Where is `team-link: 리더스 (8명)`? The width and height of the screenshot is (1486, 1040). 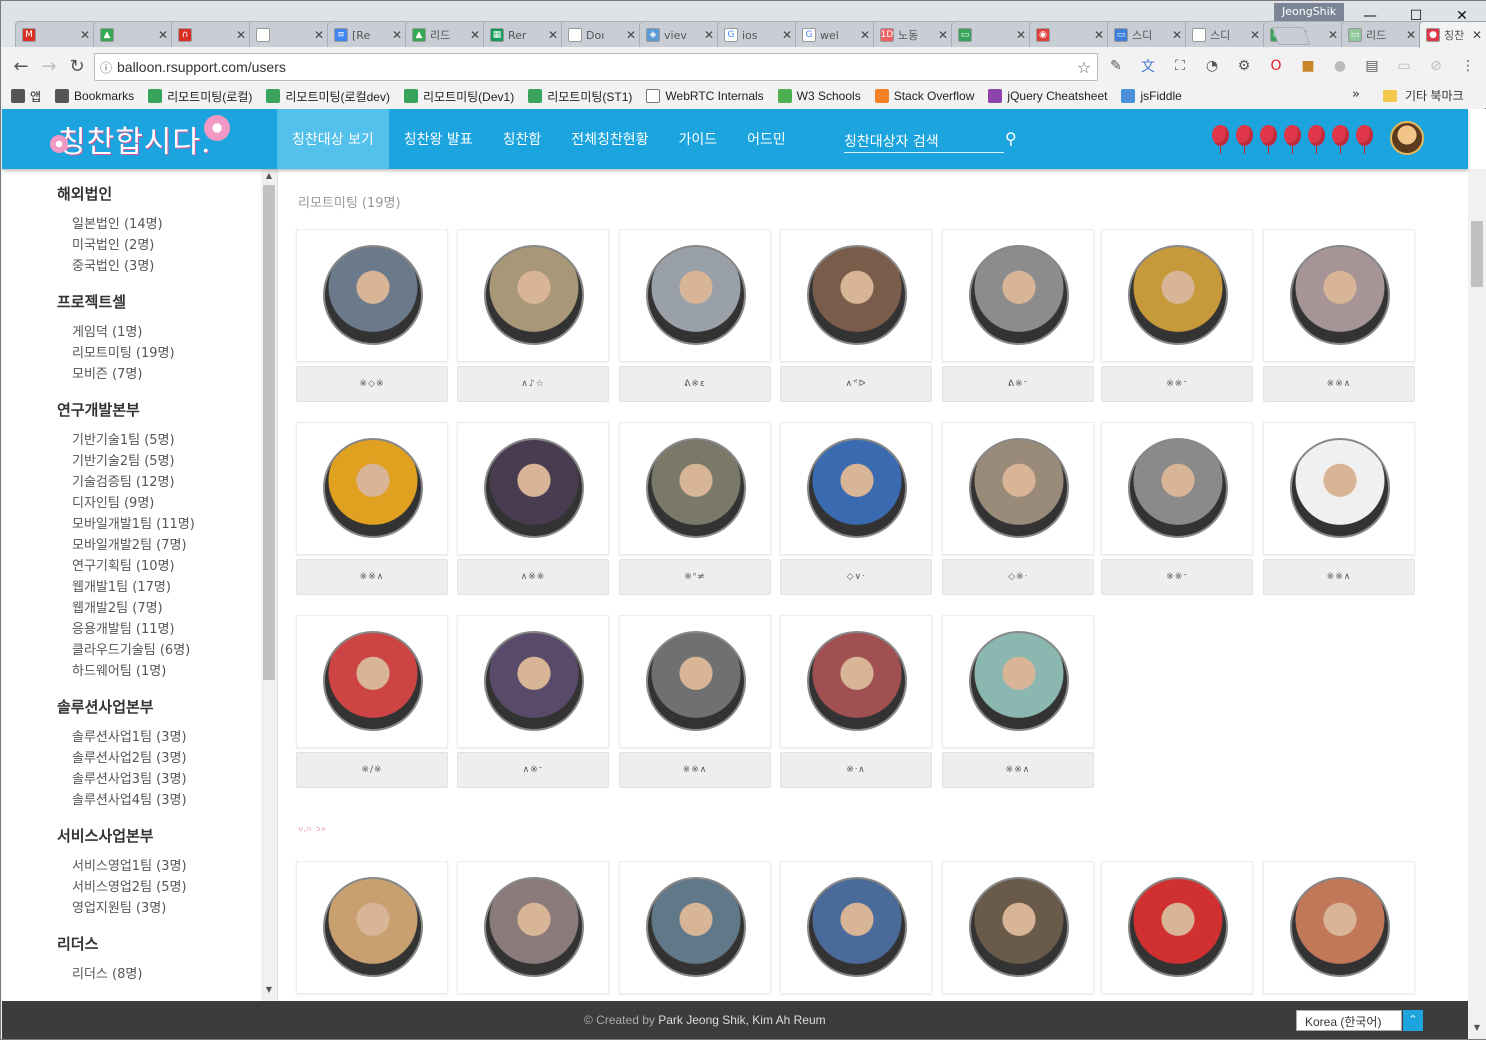
team-link: 리더스 (8명) is located at coordinates (174, 974).